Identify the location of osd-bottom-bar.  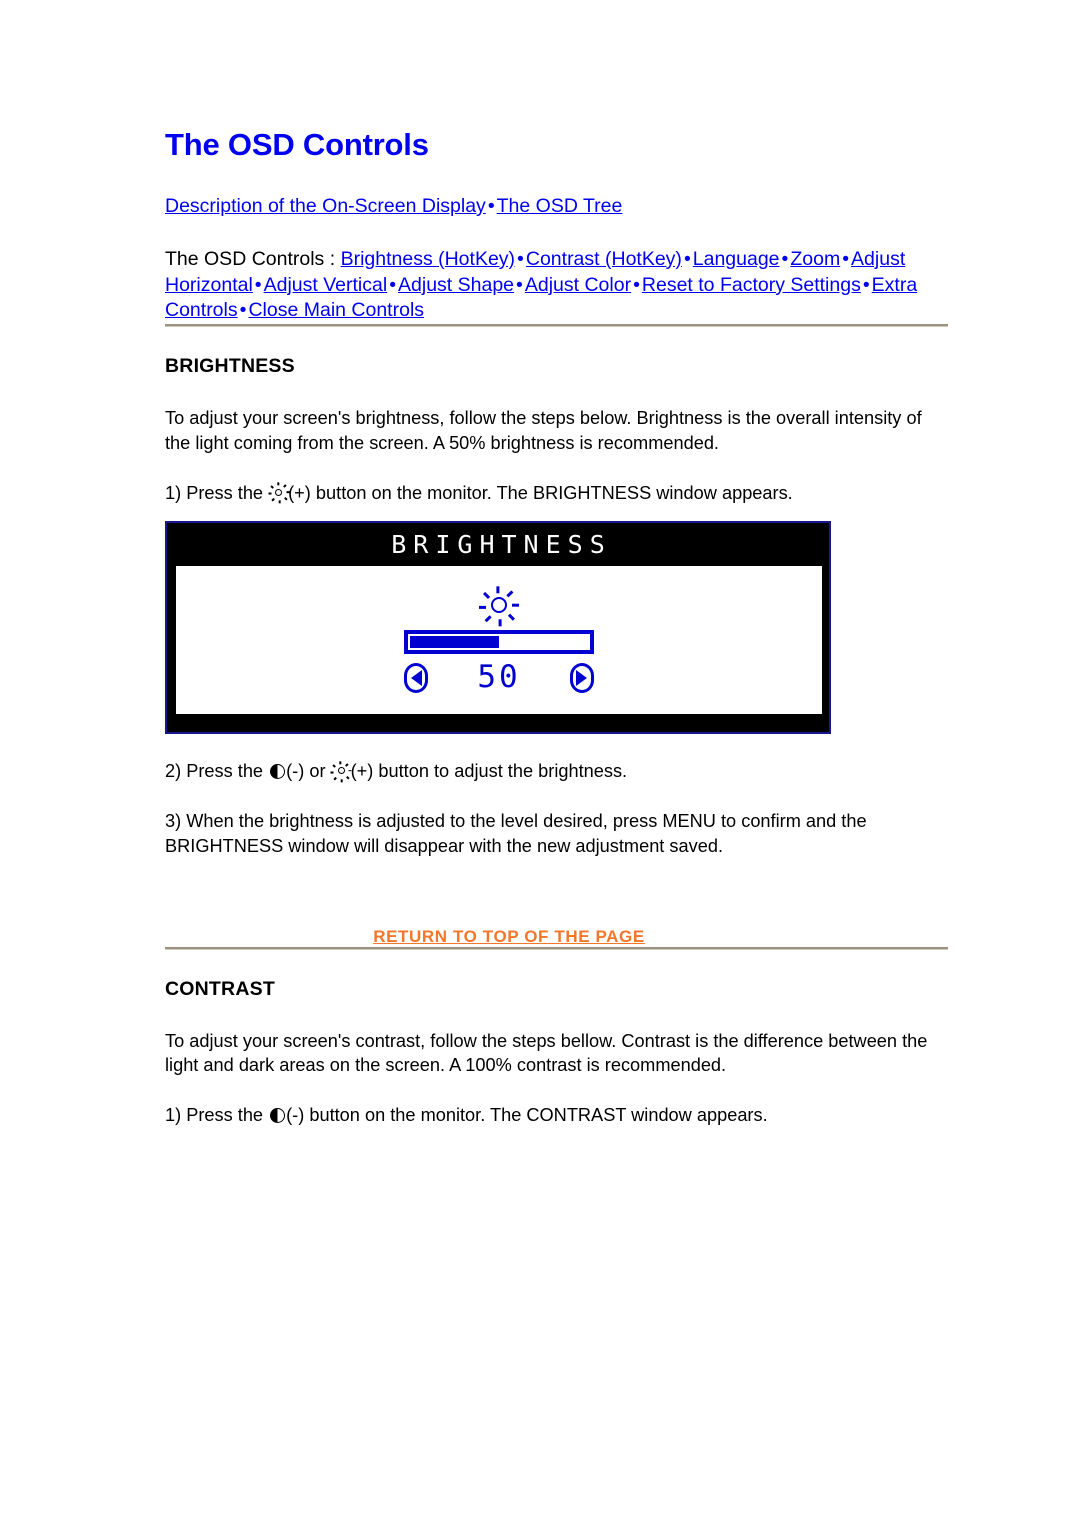
(498, 723).